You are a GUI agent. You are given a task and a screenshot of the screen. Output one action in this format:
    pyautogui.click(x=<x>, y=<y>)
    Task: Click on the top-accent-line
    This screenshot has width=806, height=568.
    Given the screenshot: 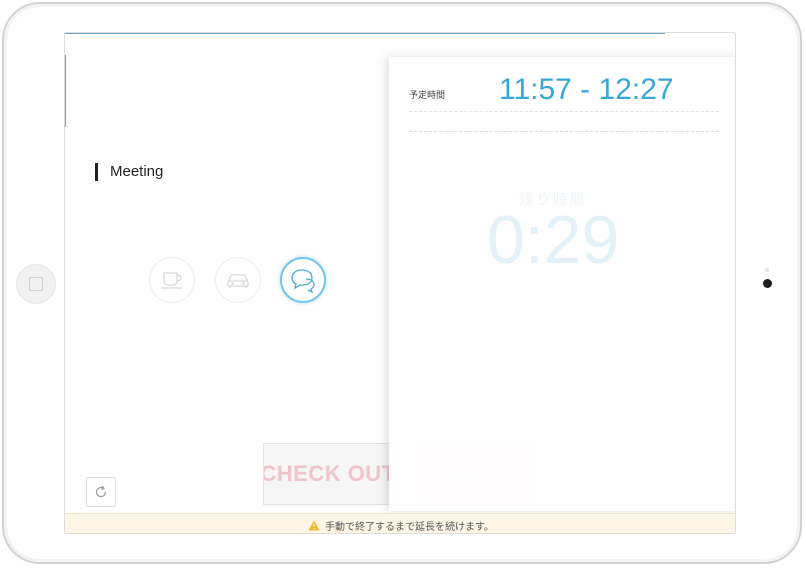 What is the action you would take?
    pyautogui.click(x=365, y=33)
    